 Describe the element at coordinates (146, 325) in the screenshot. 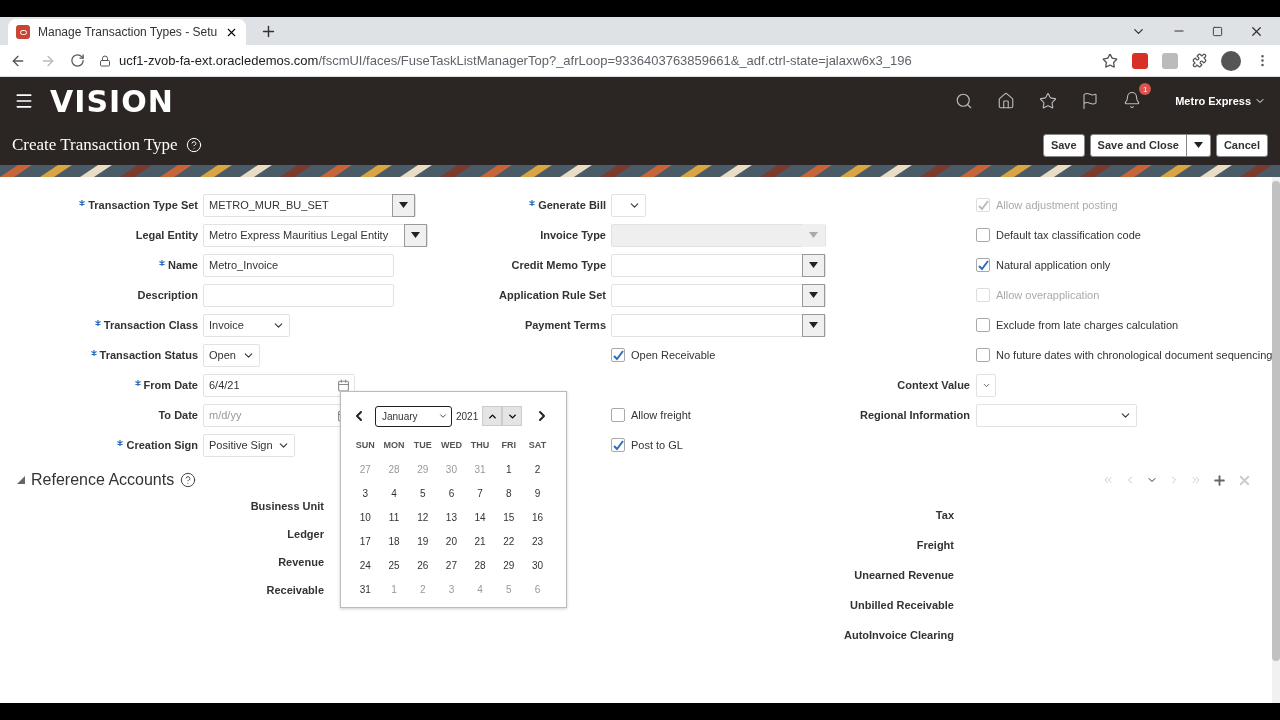

I see `field-label: Transaction Class` at that location.